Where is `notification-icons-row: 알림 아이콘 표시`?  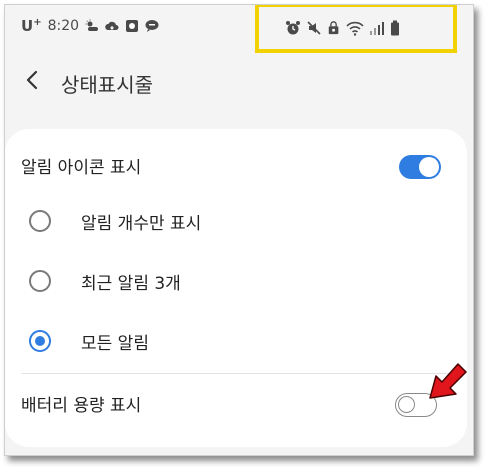
notification-icons-row: 알림 아이콘 표시 is located at coordinates (236, 165).